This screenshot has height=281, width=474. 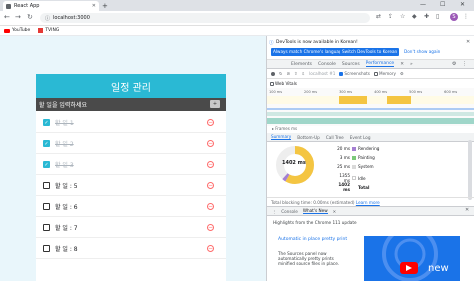 What do you see at coordinates (18, 17) in the screenshot?
I see `forward-icon: →` at bounding box center [18, 17].